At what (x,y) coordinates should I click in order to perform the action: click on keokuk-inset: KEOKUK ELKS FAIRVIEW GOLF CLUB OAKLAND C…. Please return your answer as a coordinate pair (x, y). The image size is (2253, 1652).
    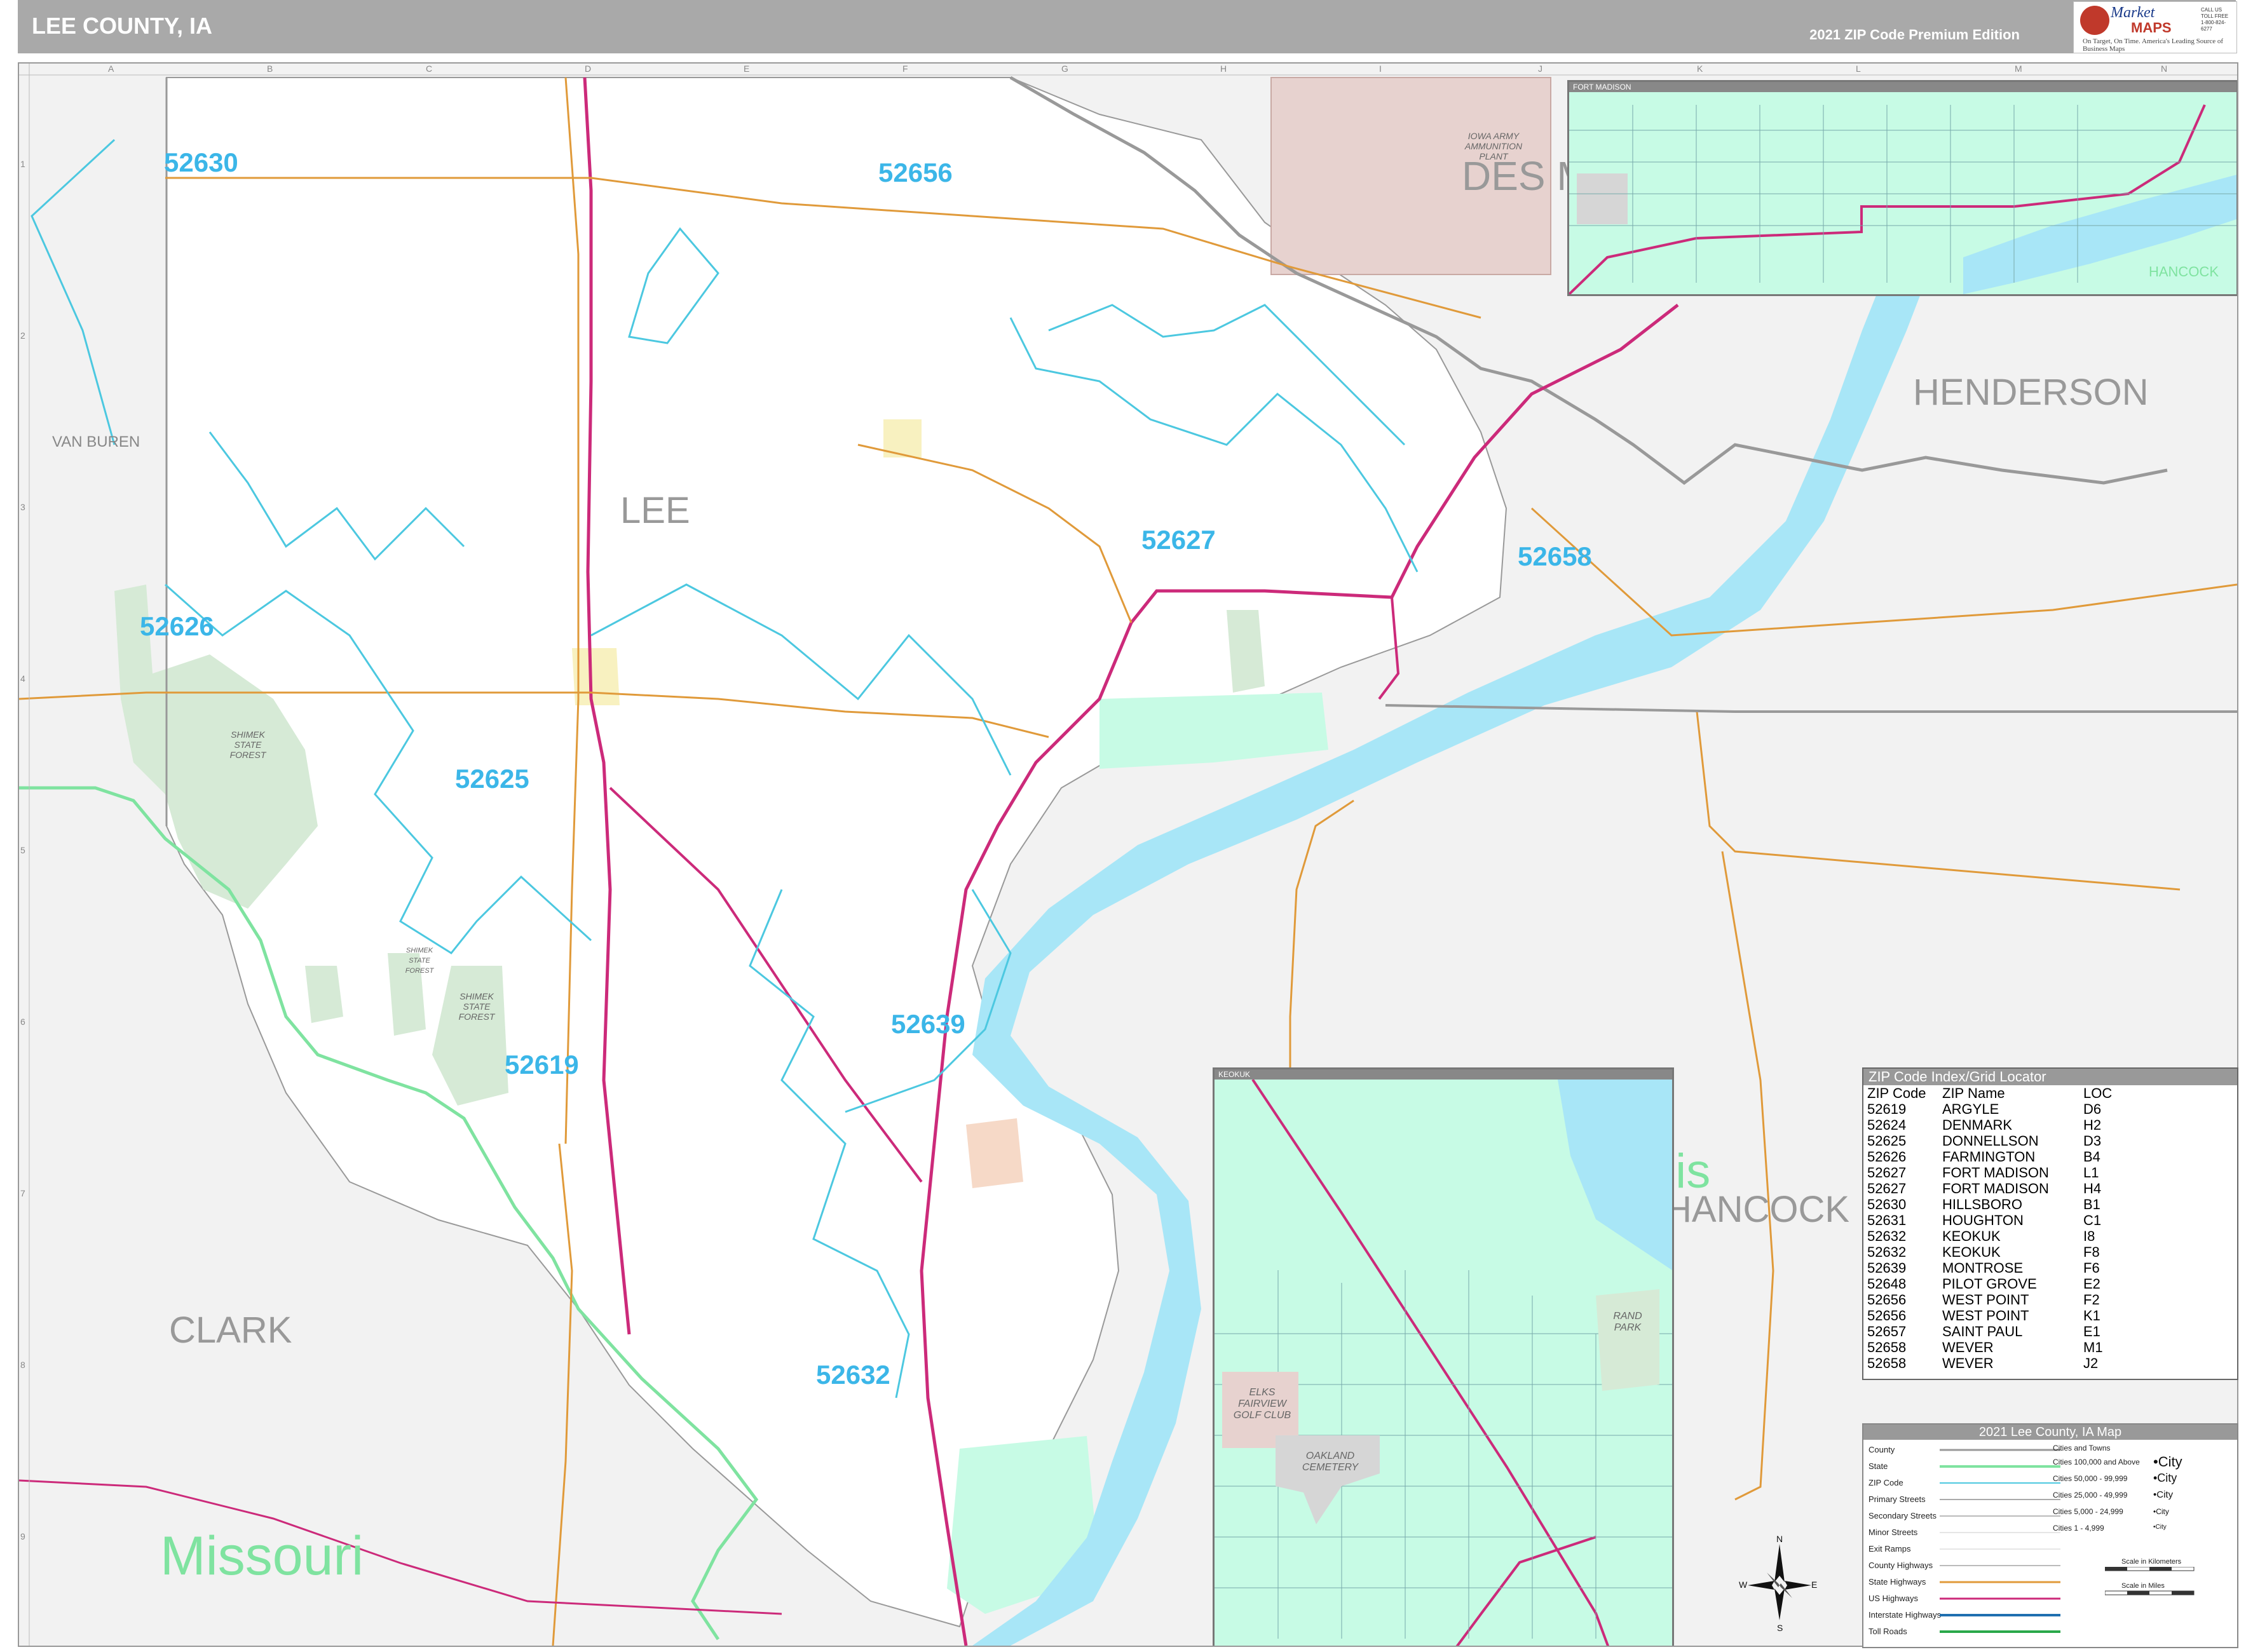
    Looking at the image, I should click on (1443, 1356).